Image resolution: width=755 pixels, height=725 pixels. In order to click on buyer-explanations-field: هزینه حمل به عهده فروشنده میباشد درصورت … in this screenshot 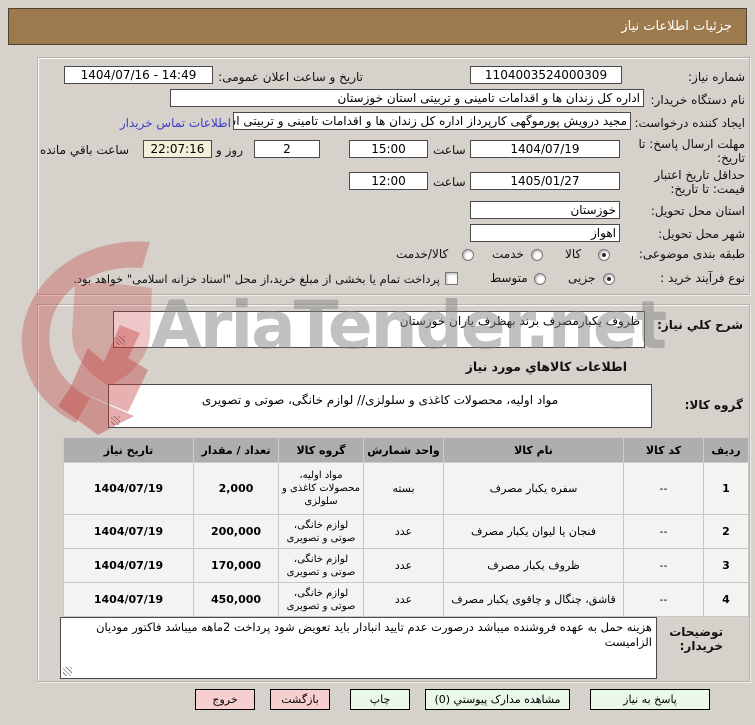, I will do `click(358, 648)`.